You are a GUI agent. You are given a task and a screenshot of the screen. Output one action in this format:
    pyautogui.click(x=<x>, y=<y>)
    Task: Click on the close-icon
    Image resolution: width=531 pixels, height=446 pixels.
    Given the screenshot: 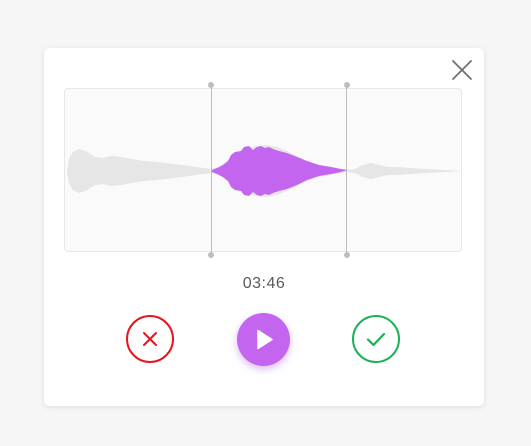 What is the action you would take?
    pyautogui.click(x=462, y=70)
    